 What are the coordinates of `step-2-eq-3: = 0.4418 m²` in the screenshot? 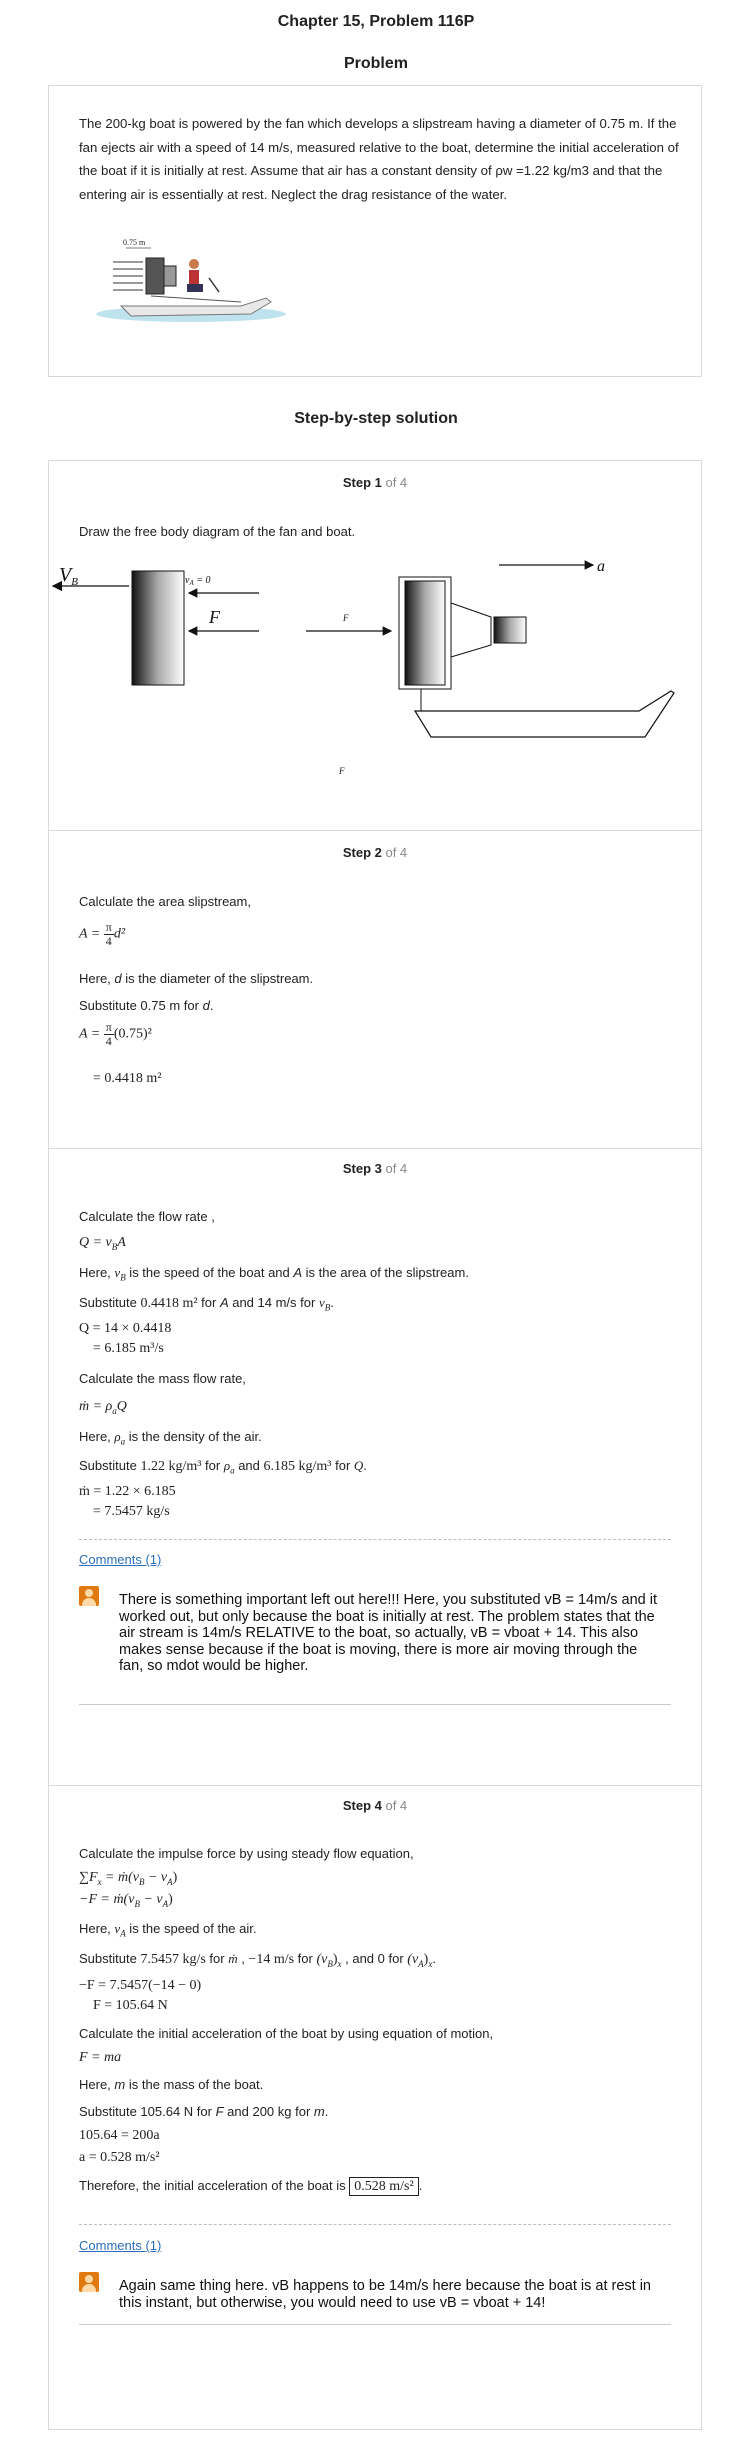 It's located at (127, 1078).